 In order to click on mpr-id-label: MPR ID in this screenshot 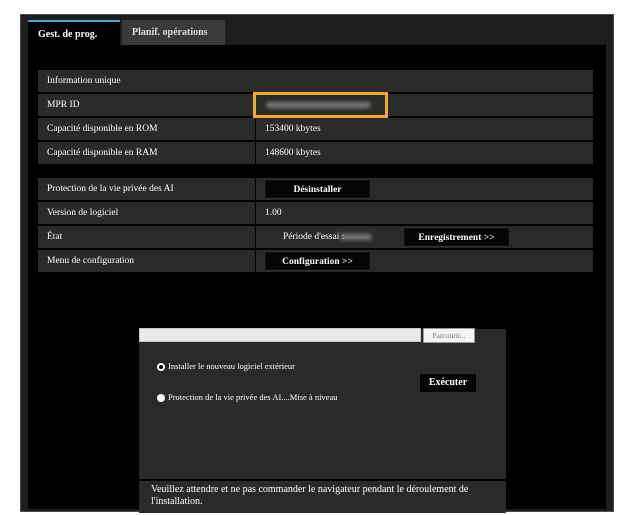, I will do `click(63, 105)`.